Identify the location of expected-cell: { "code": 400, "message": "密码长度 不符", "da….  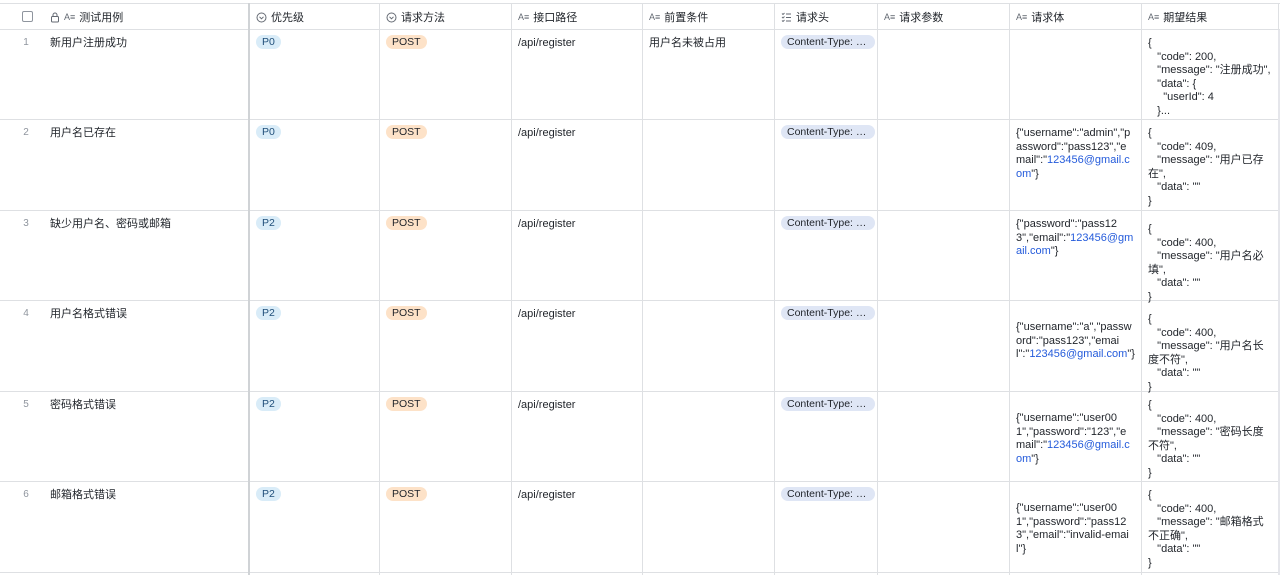
(1210, 436).